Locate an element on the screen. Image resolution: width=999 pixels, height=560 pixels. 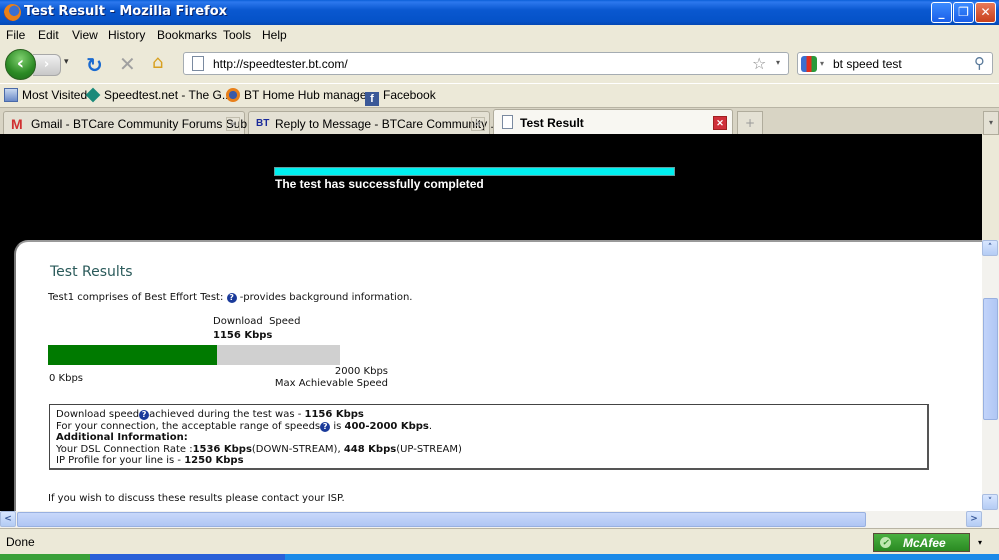
status-text: Done is located at coordinates (20, 542).